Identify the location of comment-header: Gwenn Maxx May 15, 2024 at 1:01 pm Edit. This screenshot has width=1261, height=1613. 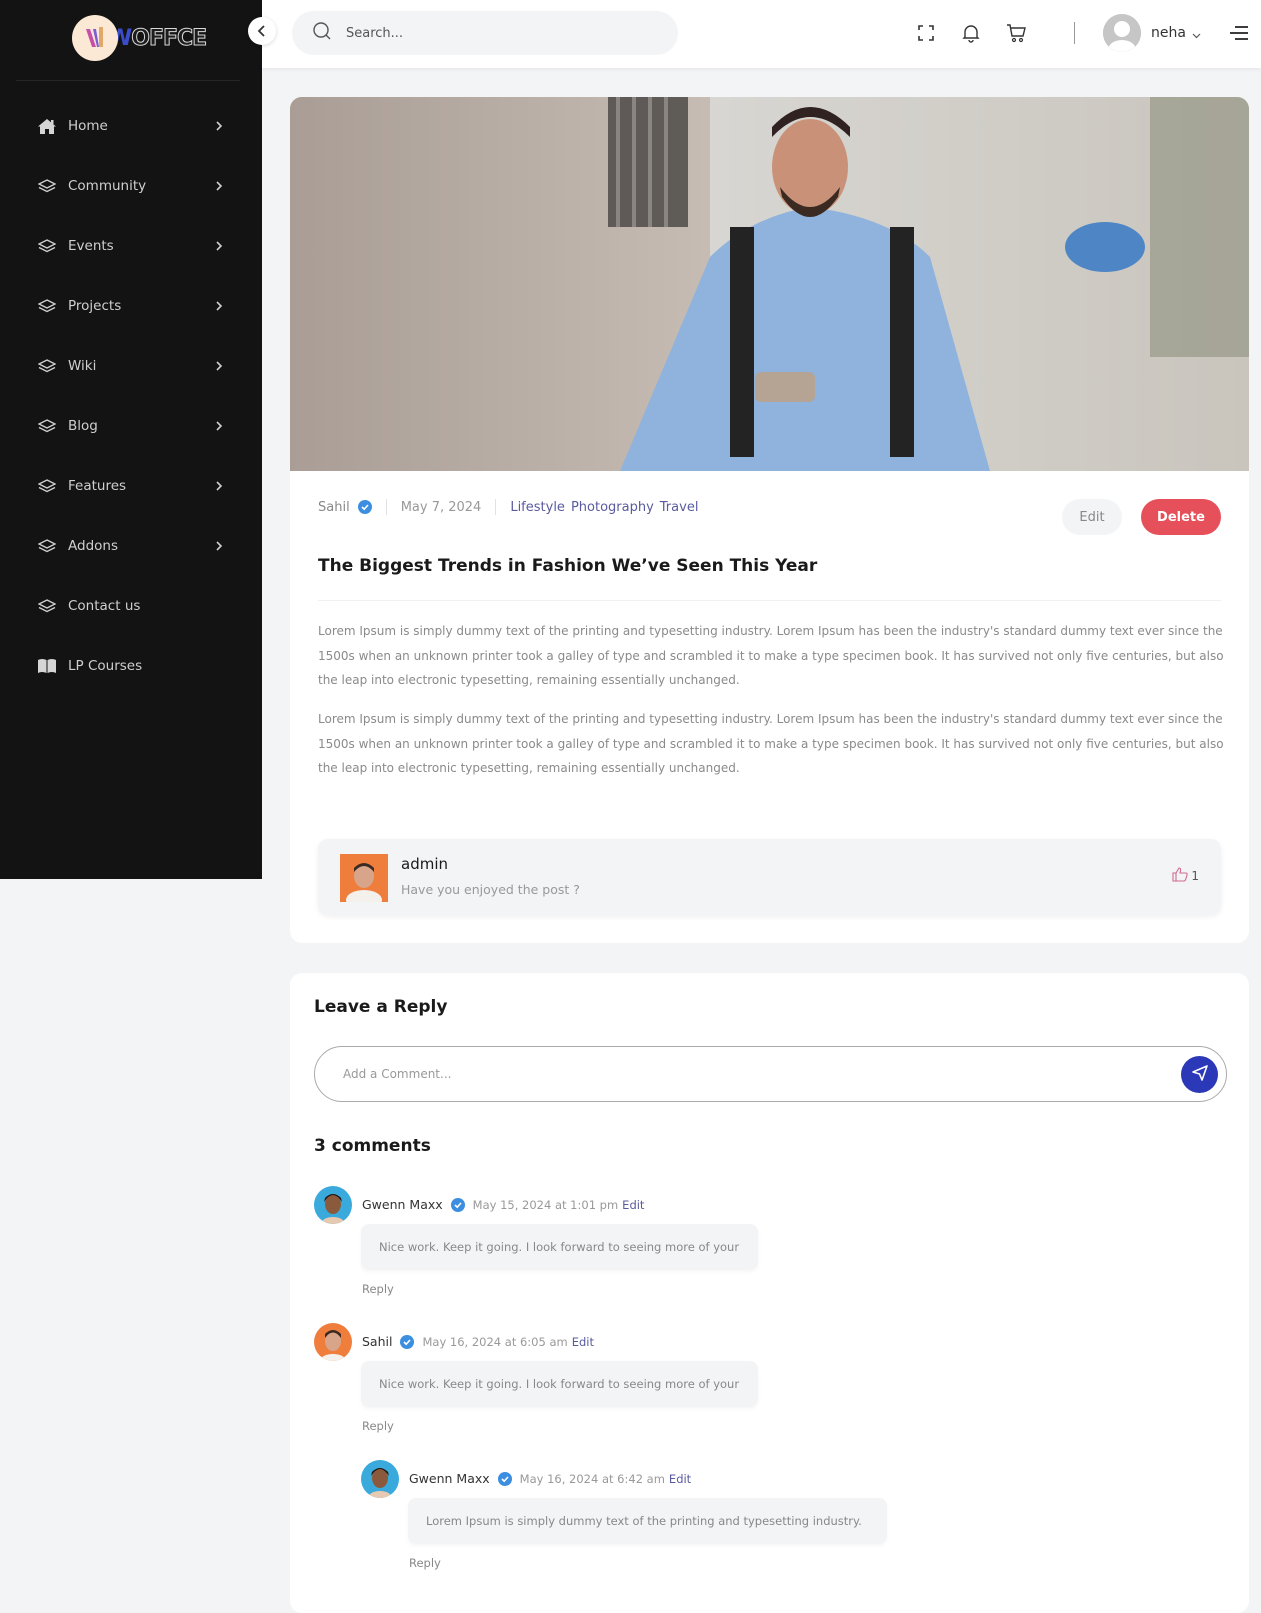
(503, 1204).